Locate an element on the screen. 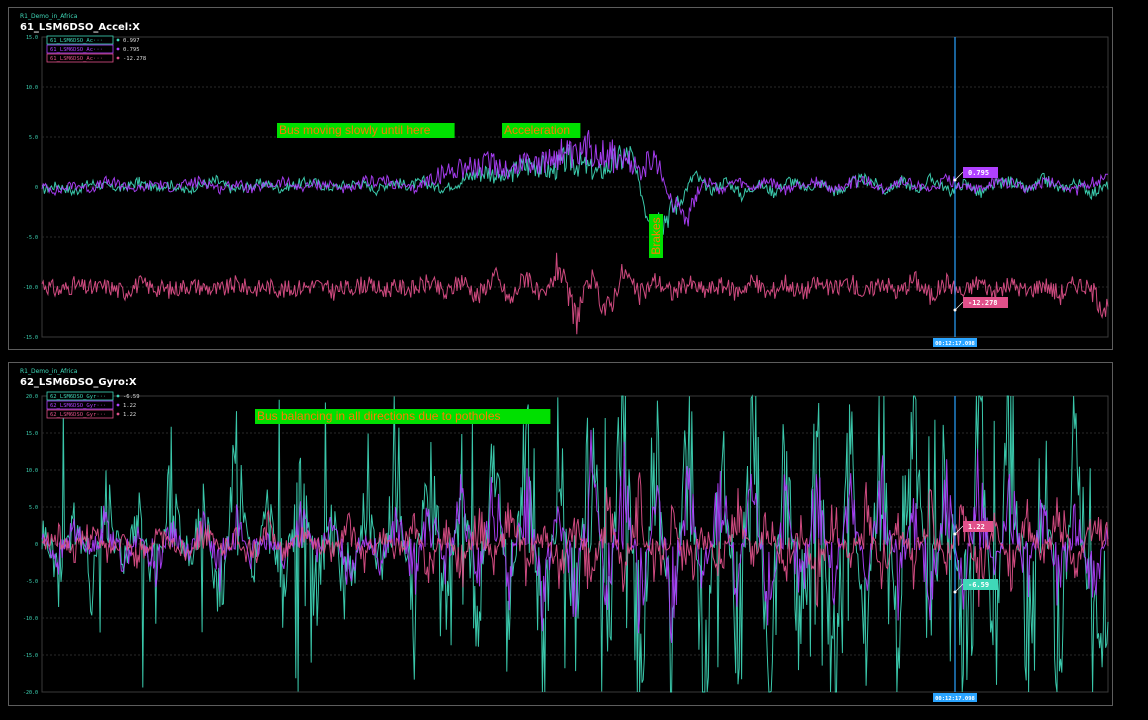 This screenshot has width=1148, height=720. y-tick-label: 20.0 is located at coordinates (32, 397).